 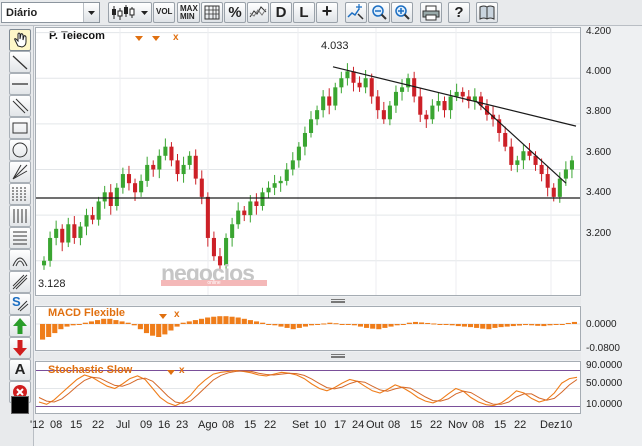 What do you see at coordinates (304, 12) in the screenshot?
I see `log-scale-button: L` at bounding box center [304, 12].